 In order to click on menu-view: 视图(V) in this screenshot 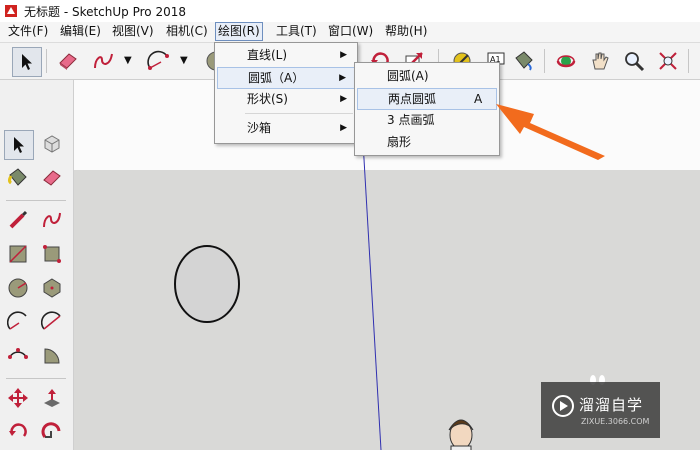, I will do `click(133, 31)`.